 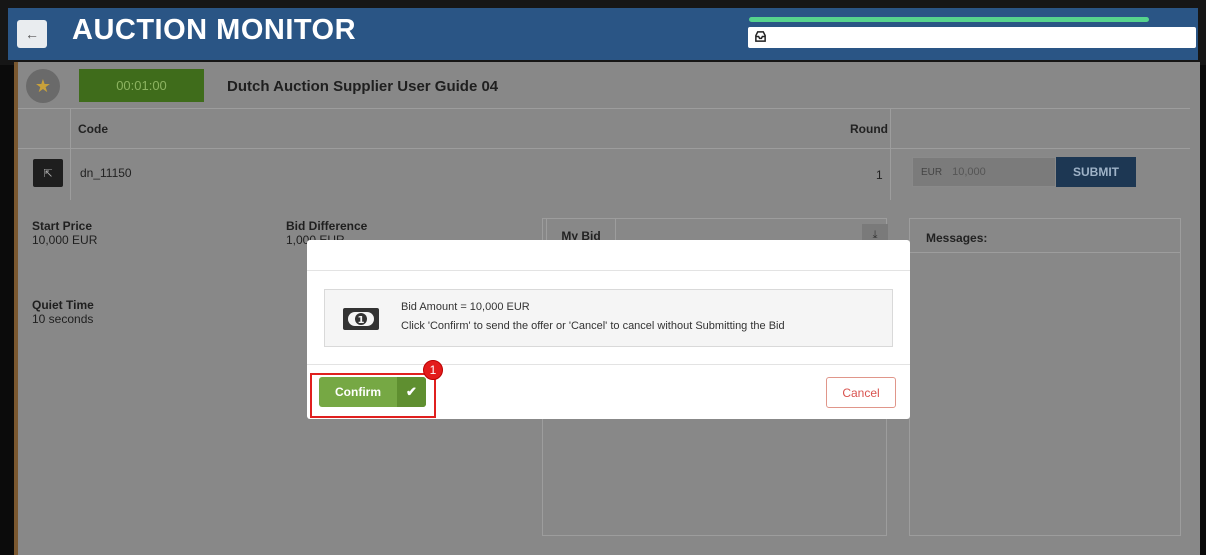 What do you see at coordinates (969, 172) in the screenshot?
I see `bid-amount-value: 10,000` at bounding box center [969, 172].